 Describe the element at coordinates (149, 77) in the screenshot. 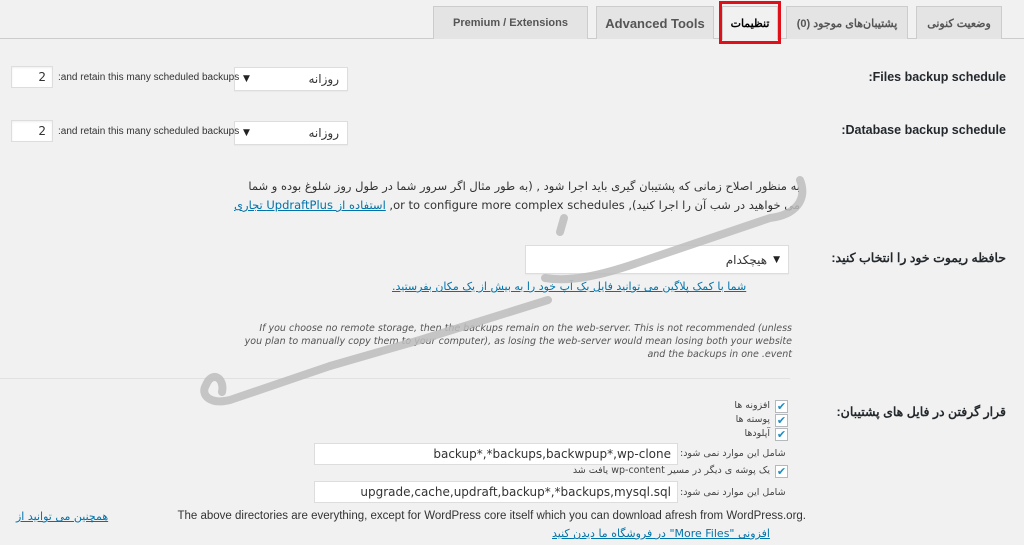

I see `files-retain-label: :and retain this many scheduled backups` at that location.